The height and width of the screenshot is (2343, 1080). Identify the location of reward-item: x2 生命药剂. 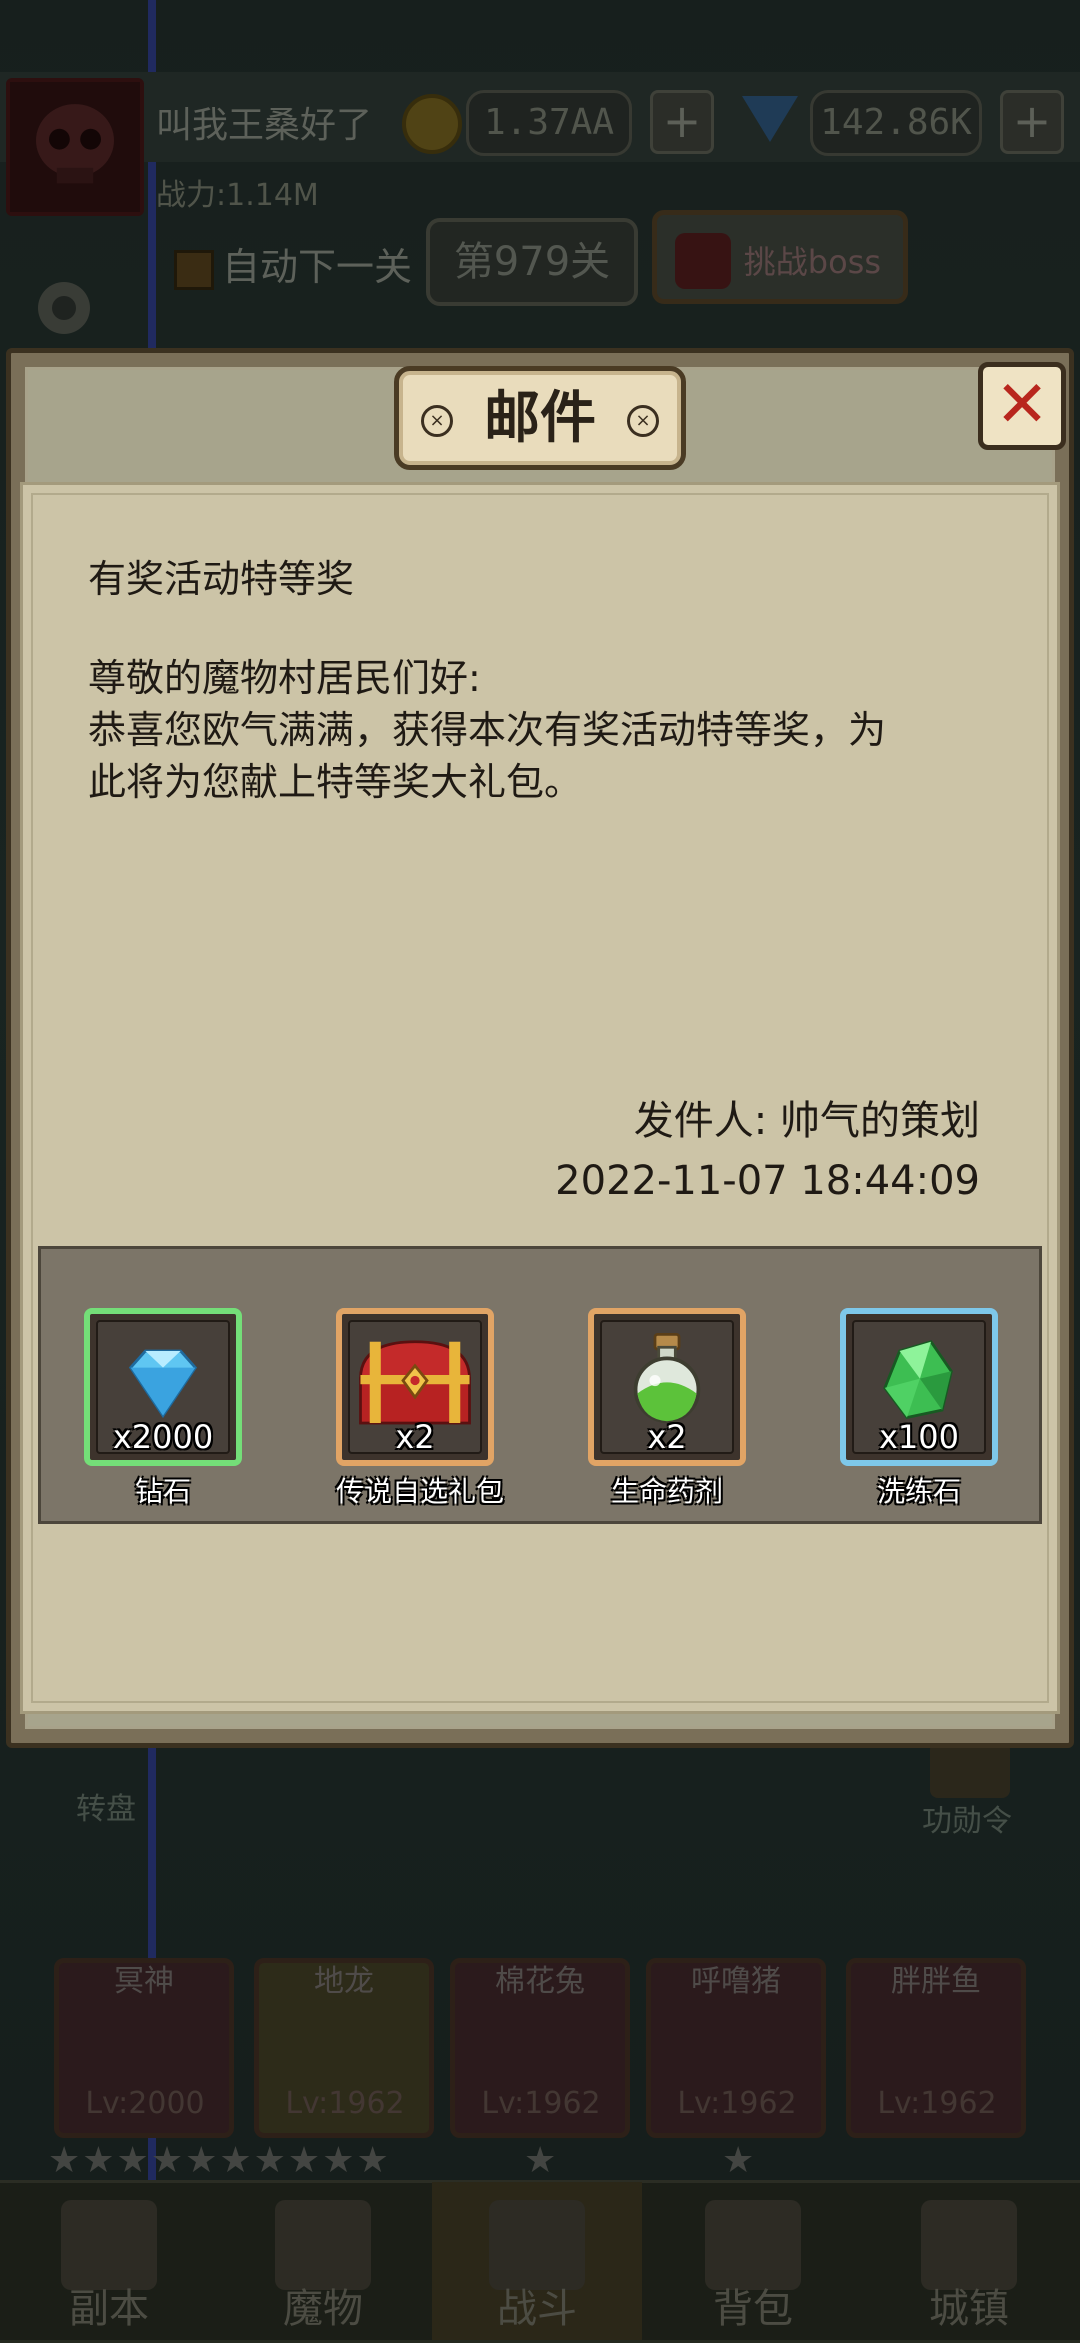
(667, 1409).